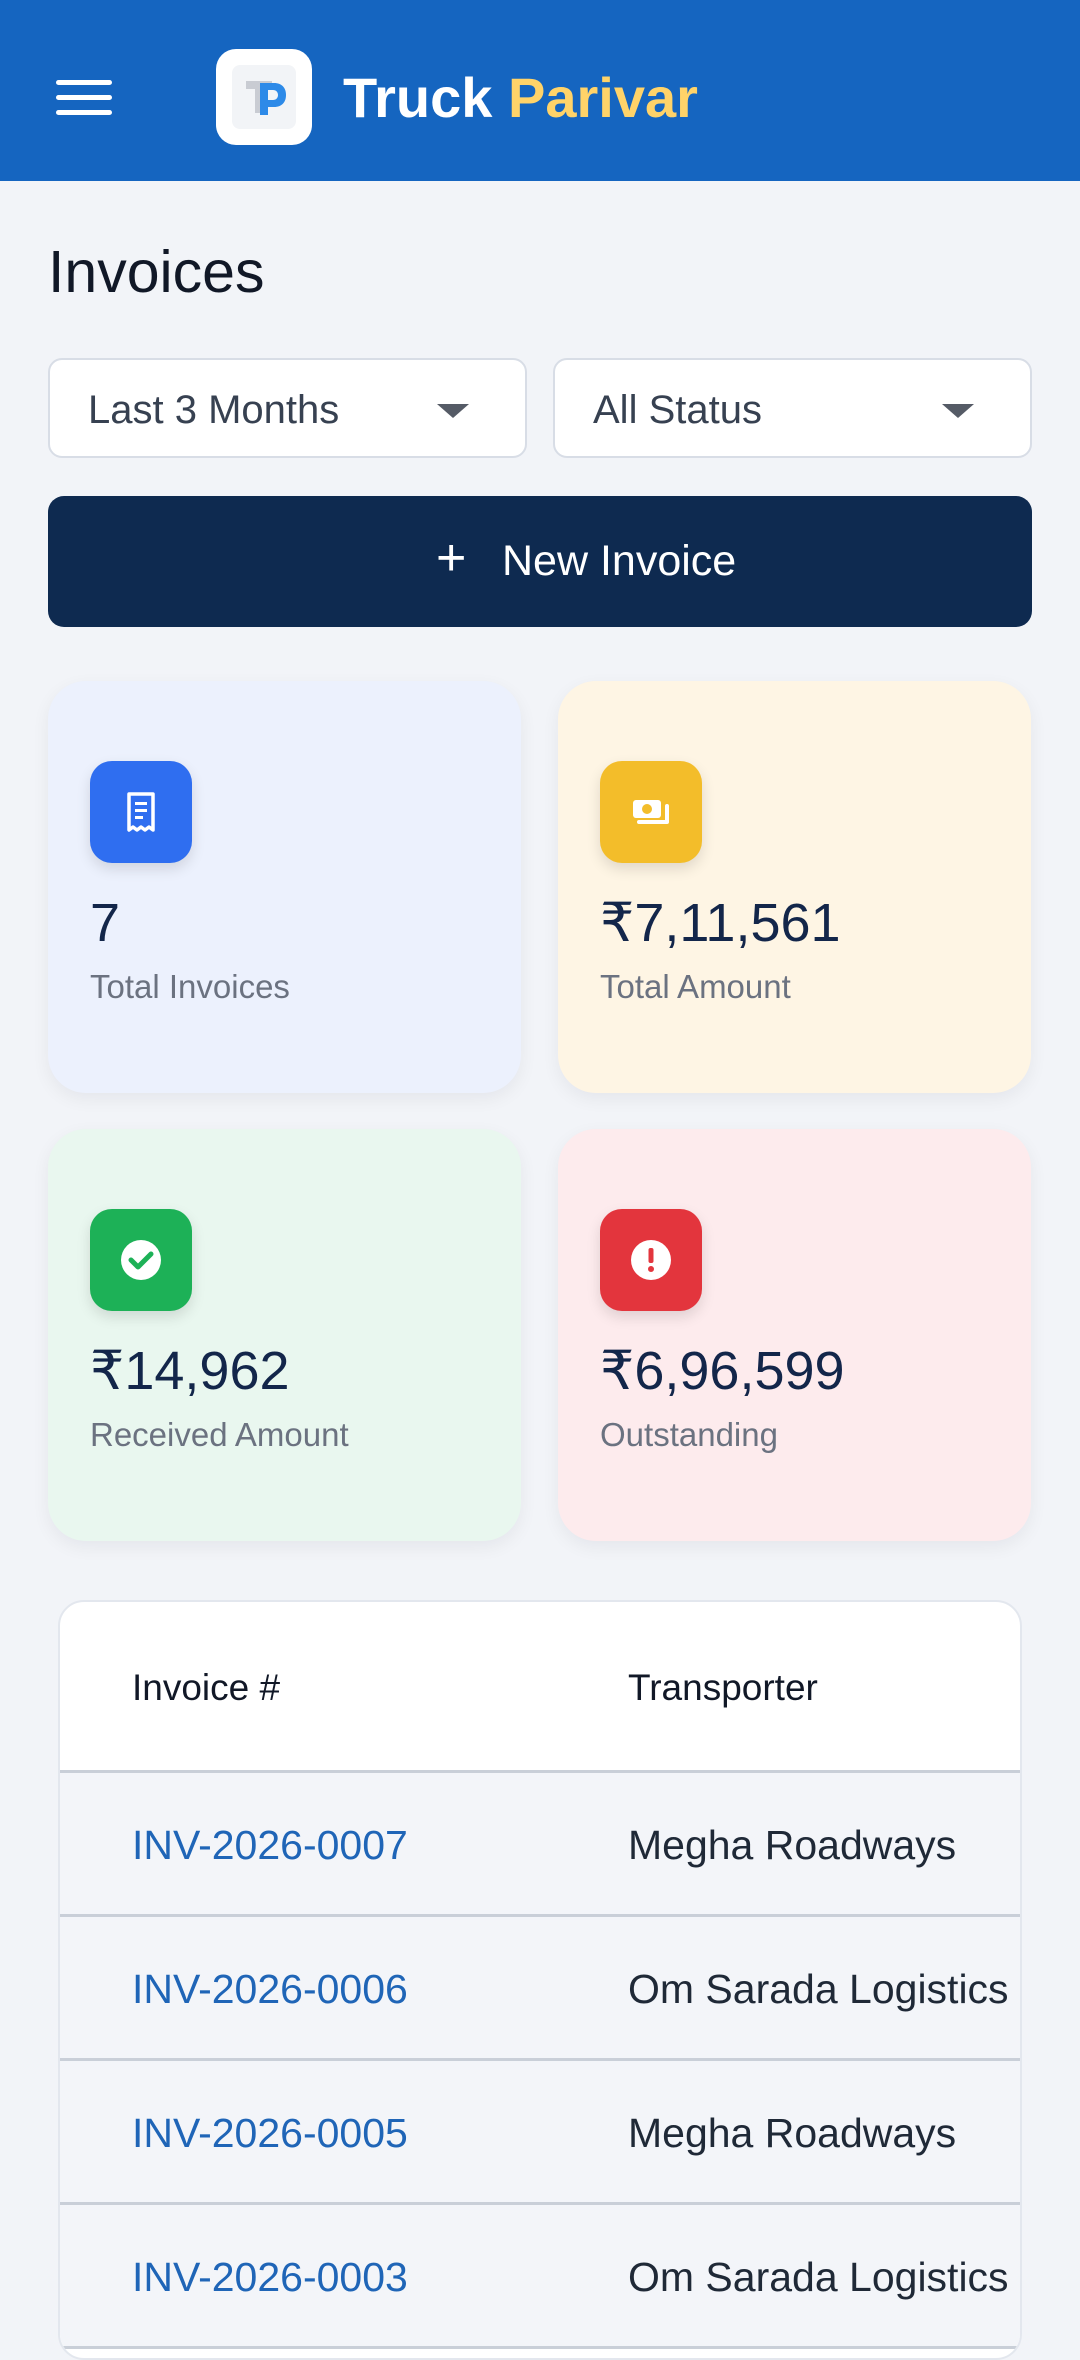 The width and height of the screenshot is (1080, 2360). I want to click on truck-parivar-logo, so click(264, 97).